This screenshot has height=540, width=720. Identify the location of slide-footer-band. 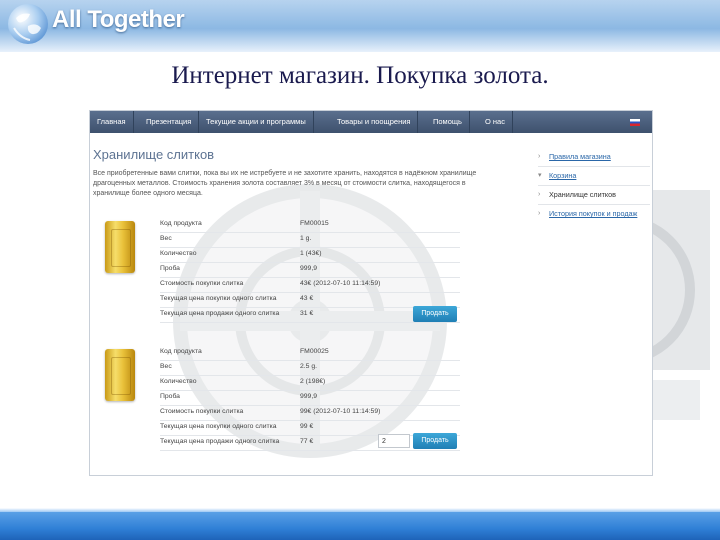
(360, 524).